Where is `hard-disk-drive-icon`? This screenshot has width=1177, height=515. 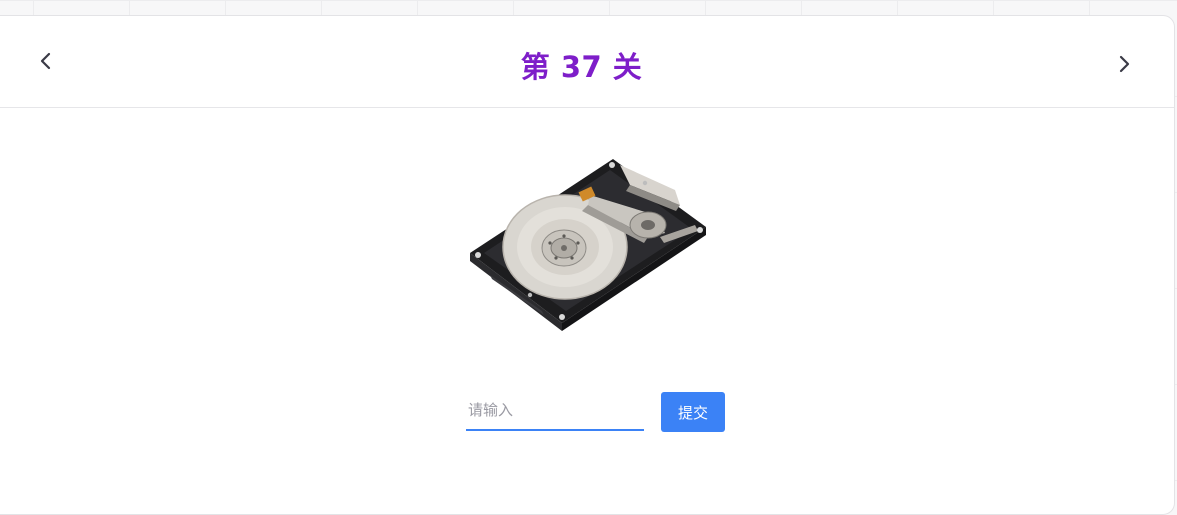 hard-disk-drive-icon is located at coordinates (588, 245).